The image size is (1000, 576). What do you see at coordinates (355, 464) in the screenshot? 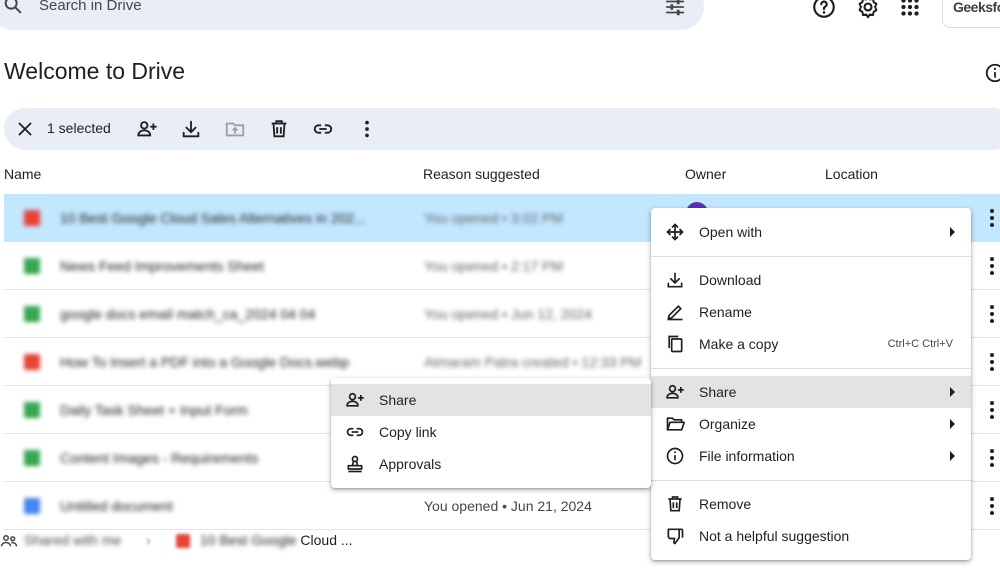
I see `approval-stamp-icon` at bounding box center [355, 464].